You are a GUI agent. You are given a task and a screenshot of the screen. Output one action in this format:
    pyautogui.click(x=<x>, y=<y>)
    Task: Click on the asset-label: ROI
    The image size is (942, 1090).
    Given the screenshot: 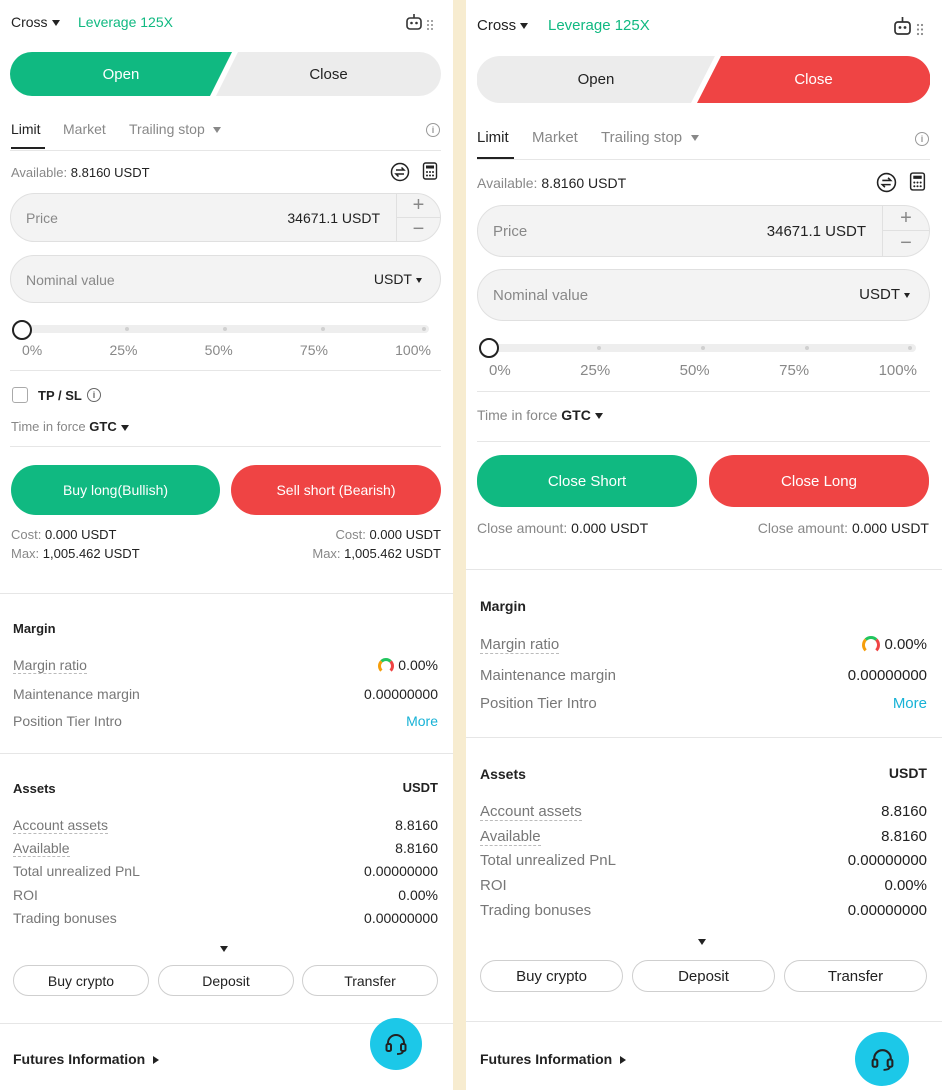 What is the action you would take?
    pyautogui.click(x=493, y=885)
    